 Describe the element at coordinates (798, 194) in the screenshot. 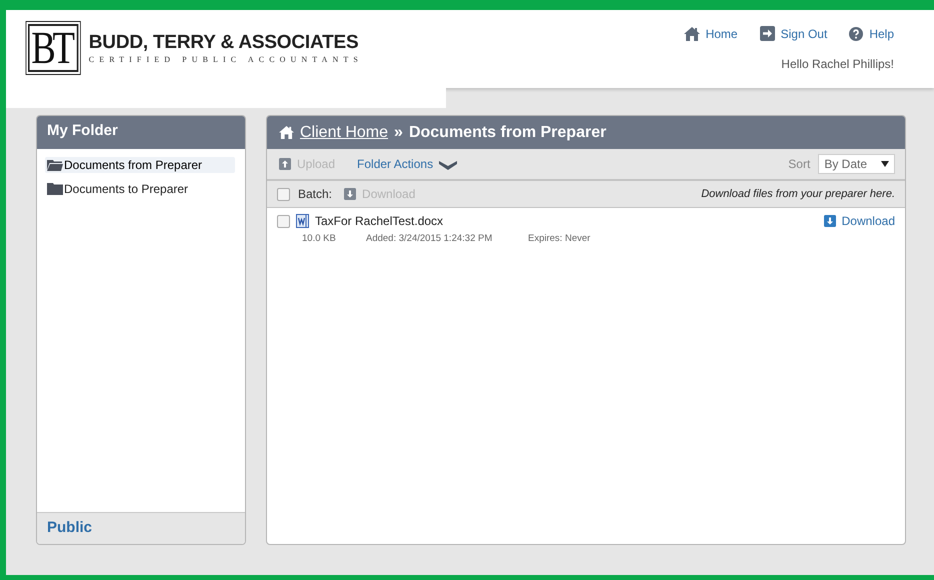

I see `hint-text: Download files from your preparer here.` at that location.